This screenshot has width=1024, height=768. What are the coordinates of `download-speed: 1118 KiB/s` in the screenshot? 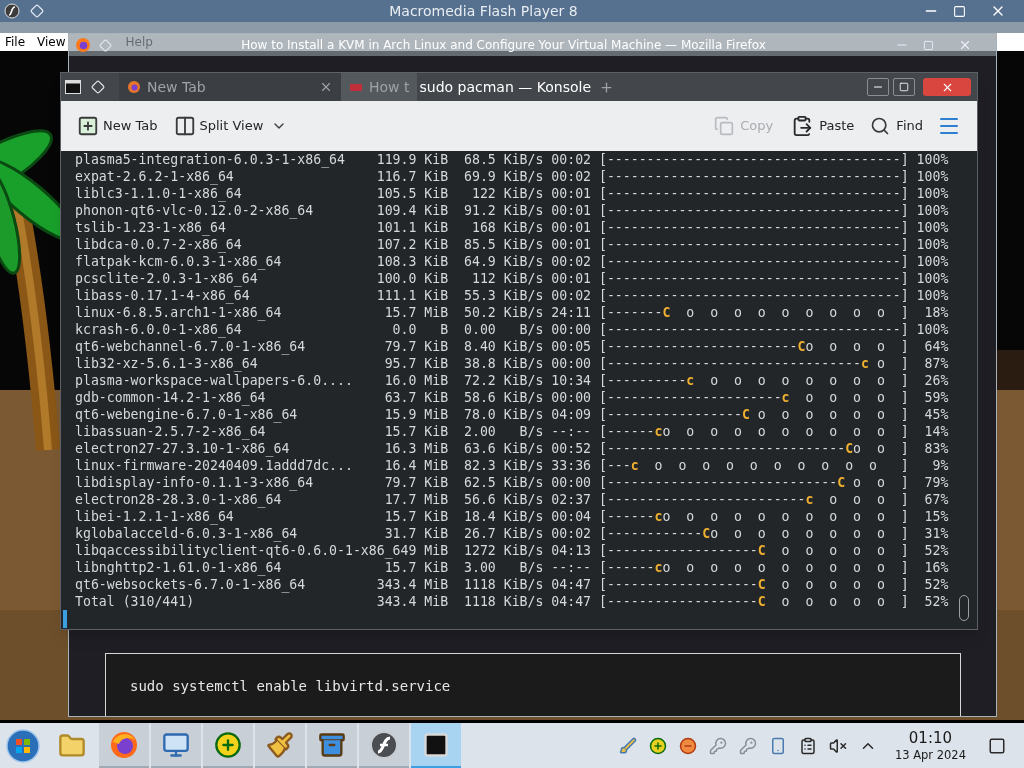 It's located at (503, 584).